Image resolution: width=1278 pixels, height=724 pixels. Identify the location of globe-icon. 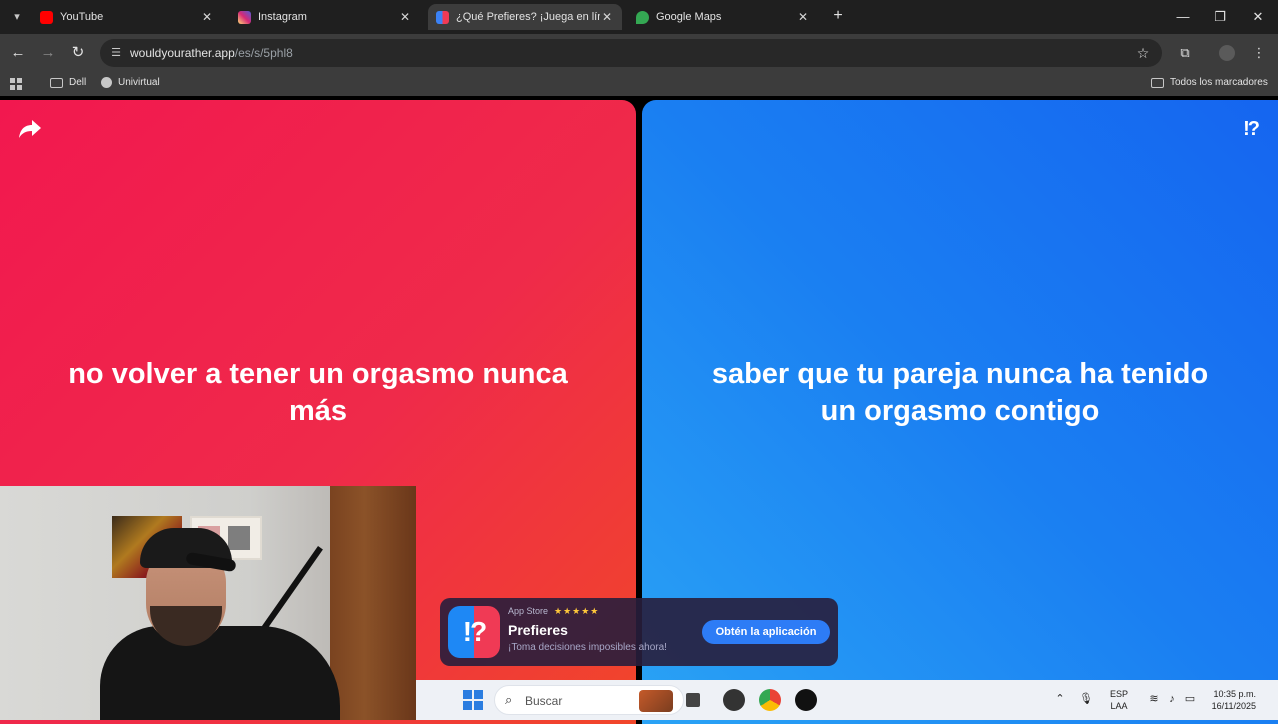
(106, 82).